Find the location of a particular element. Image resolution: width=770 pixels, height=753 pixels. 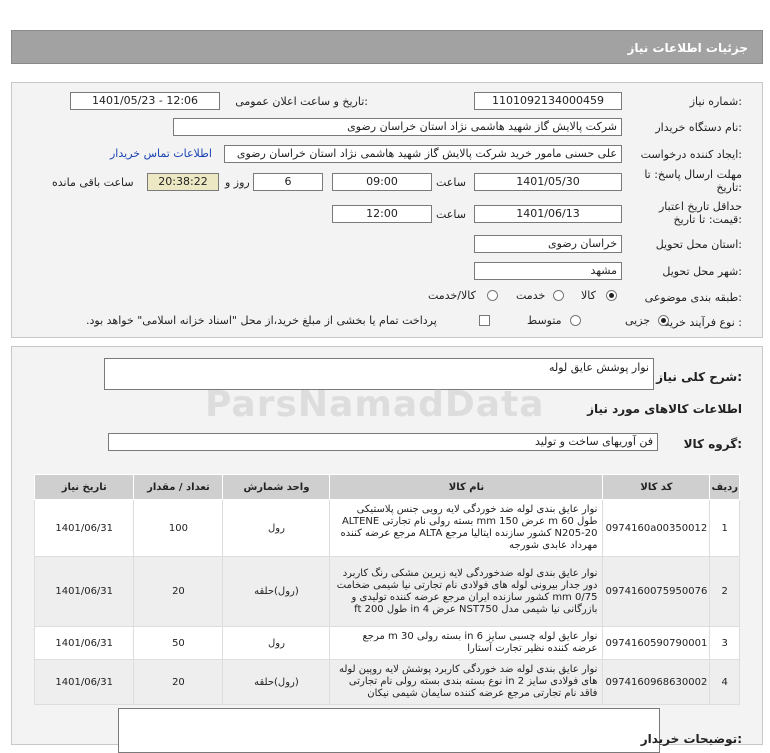

remaining-time-field: 20:38:22 is located at coordinates (183, 182).